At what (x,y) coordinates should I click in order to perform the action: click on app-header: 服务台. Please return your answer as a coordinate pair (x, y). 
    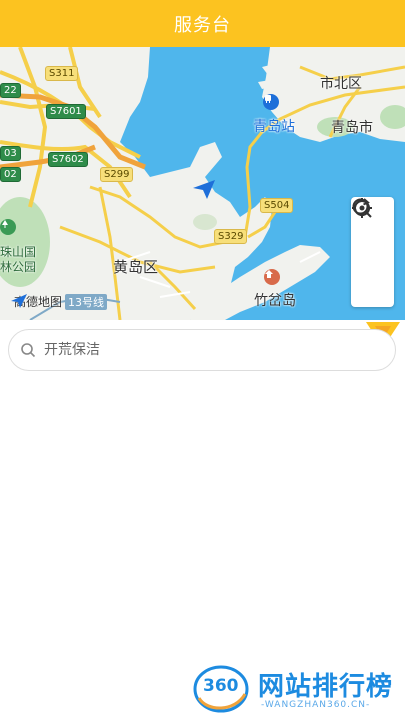
    Looking at the image, I should click on (202, 23).